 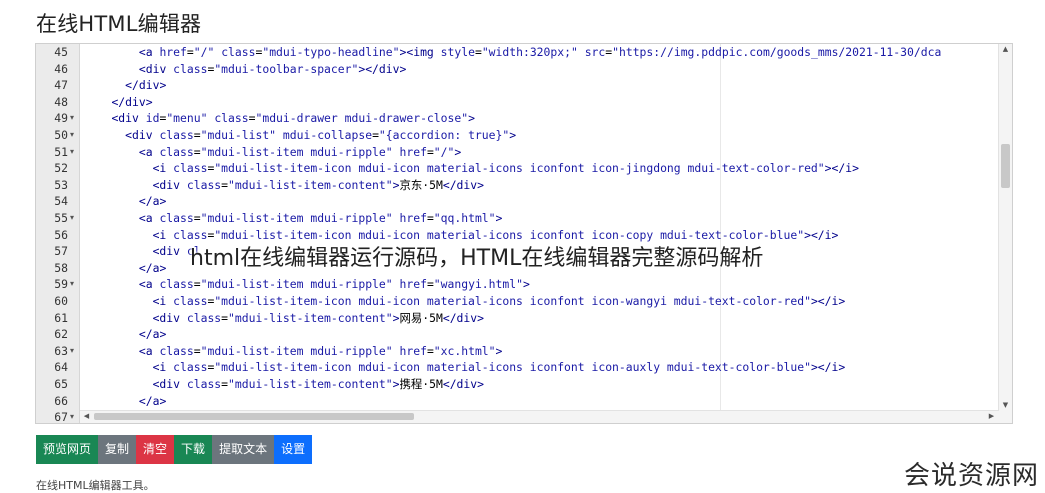 What do you see at coordinates (61, 367) in the screenshot?
I see `line-number: 64` at bounding box center [61, 367].